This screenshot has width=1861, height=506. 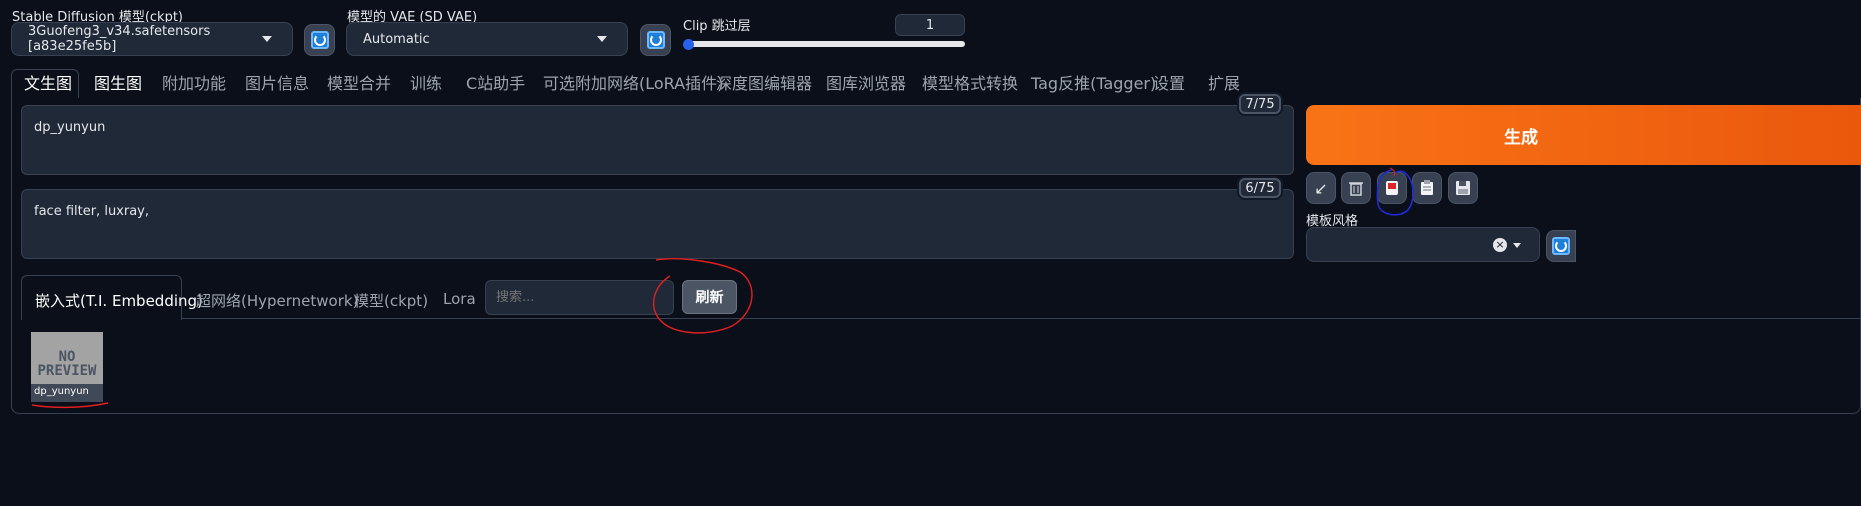 What do you see at coordinates (119, 300) in the screenshot?
I see `subtab-textual-inversion: 嵌入式(T.I. Embedding)` at bounding box center [119, 300].